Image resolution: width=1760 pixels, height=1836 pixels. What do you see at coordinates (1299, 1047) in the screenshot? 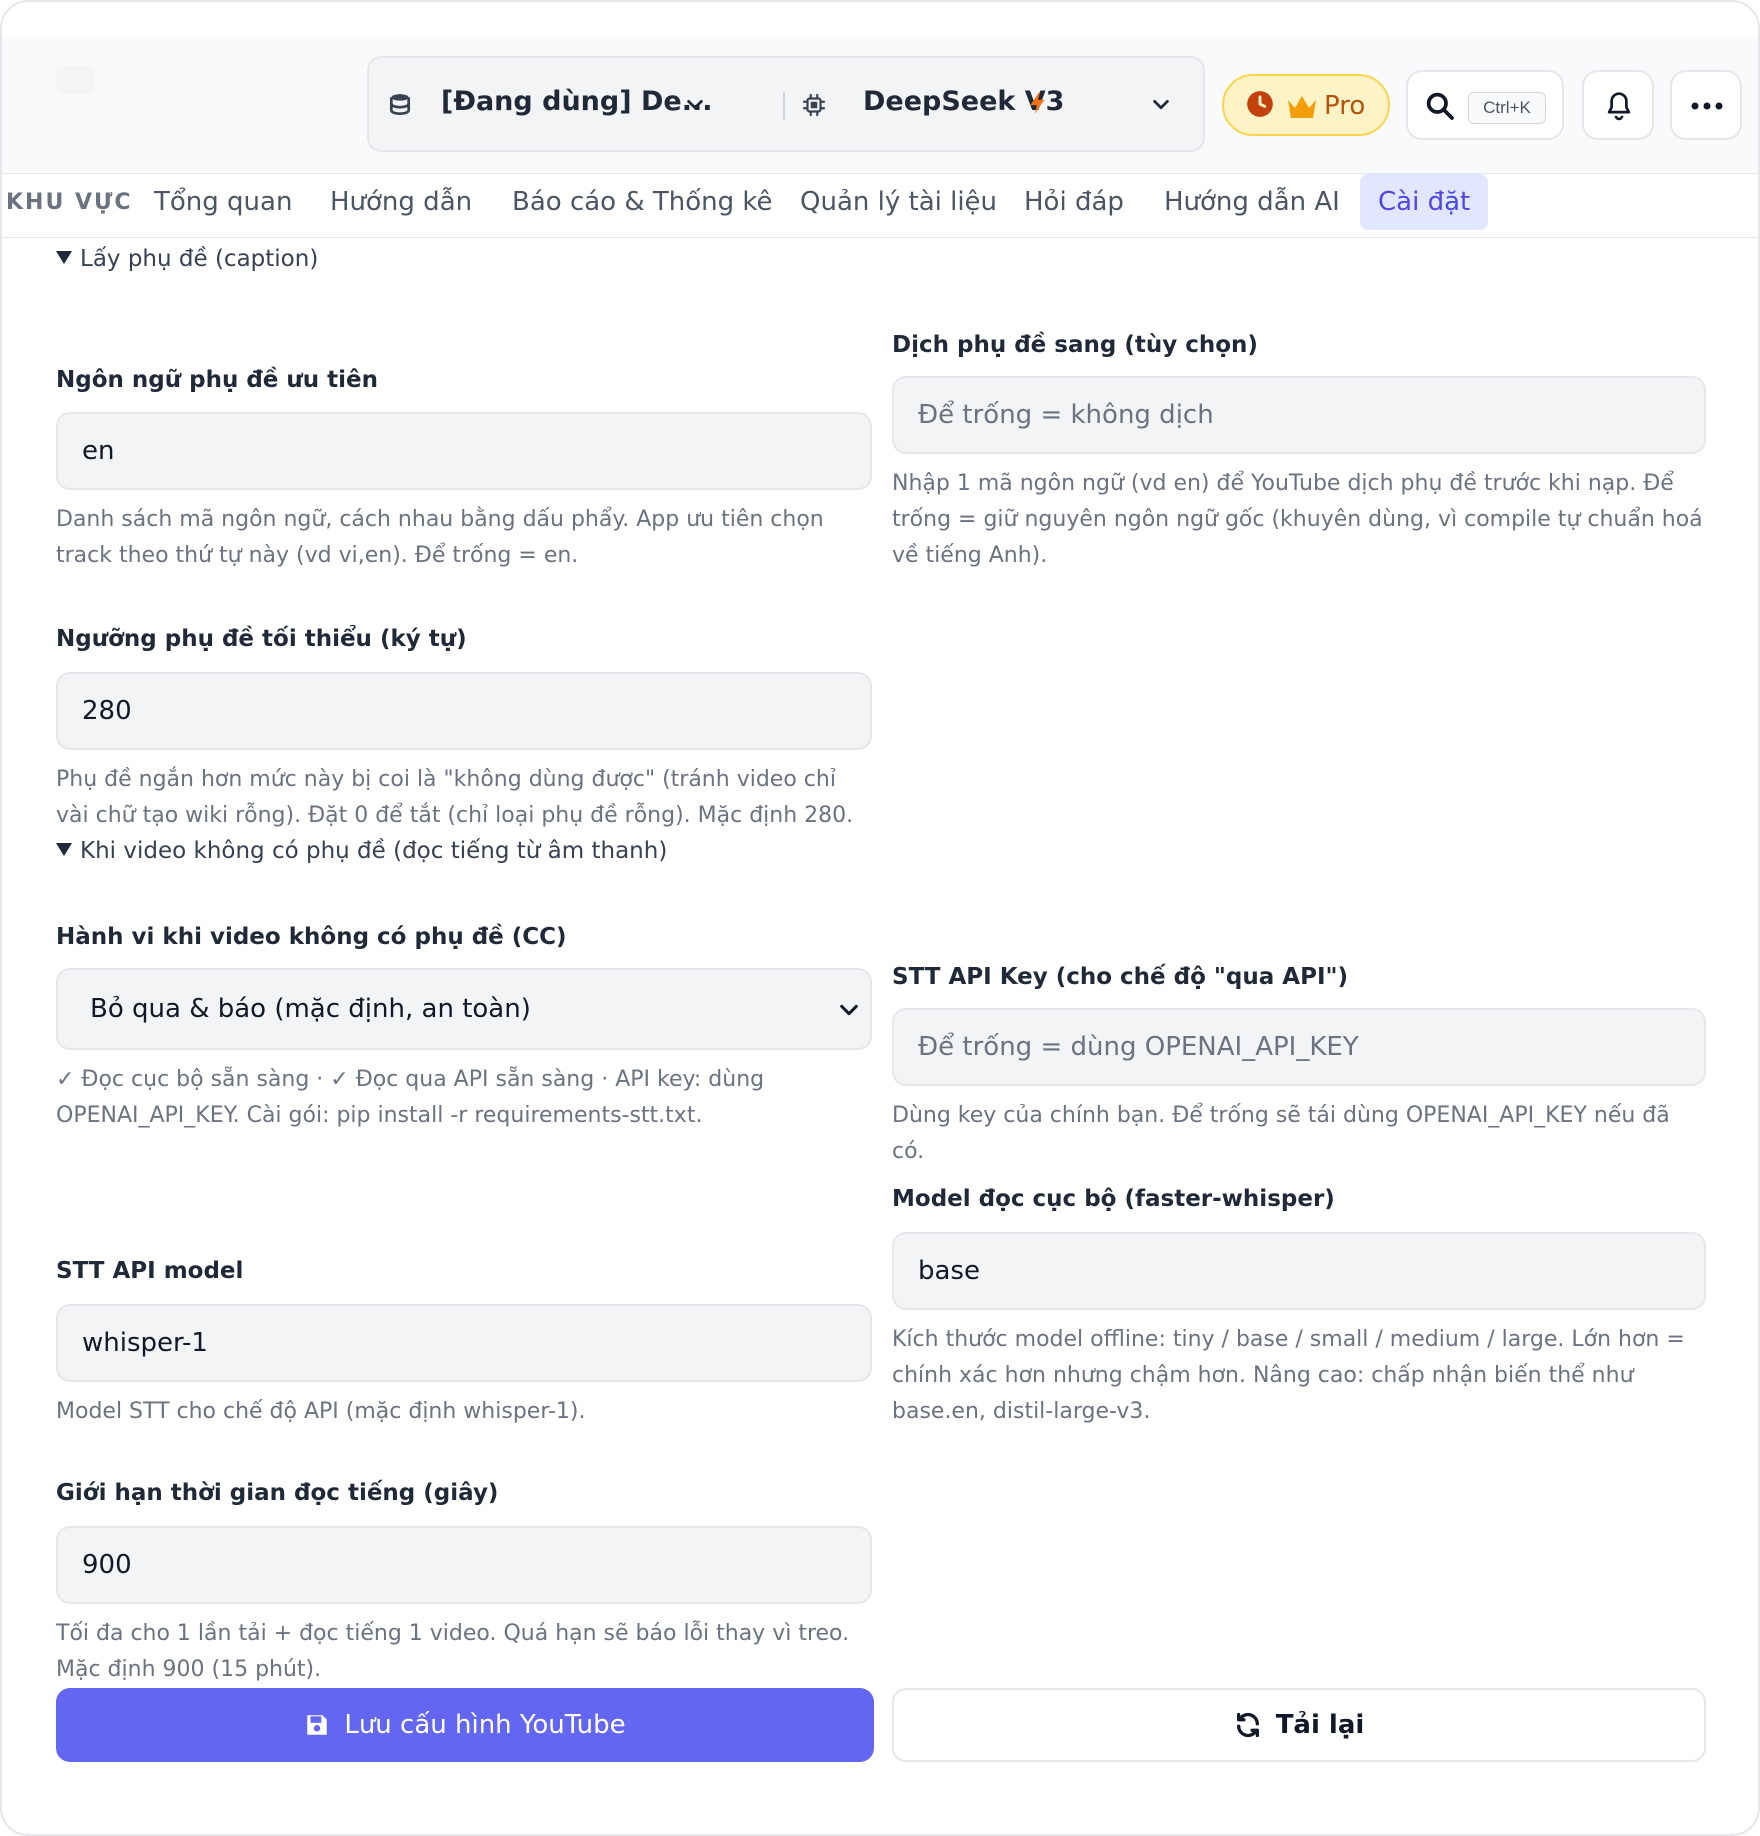
I see `stt-api-key-input` at bounding box center [1299, 1047].